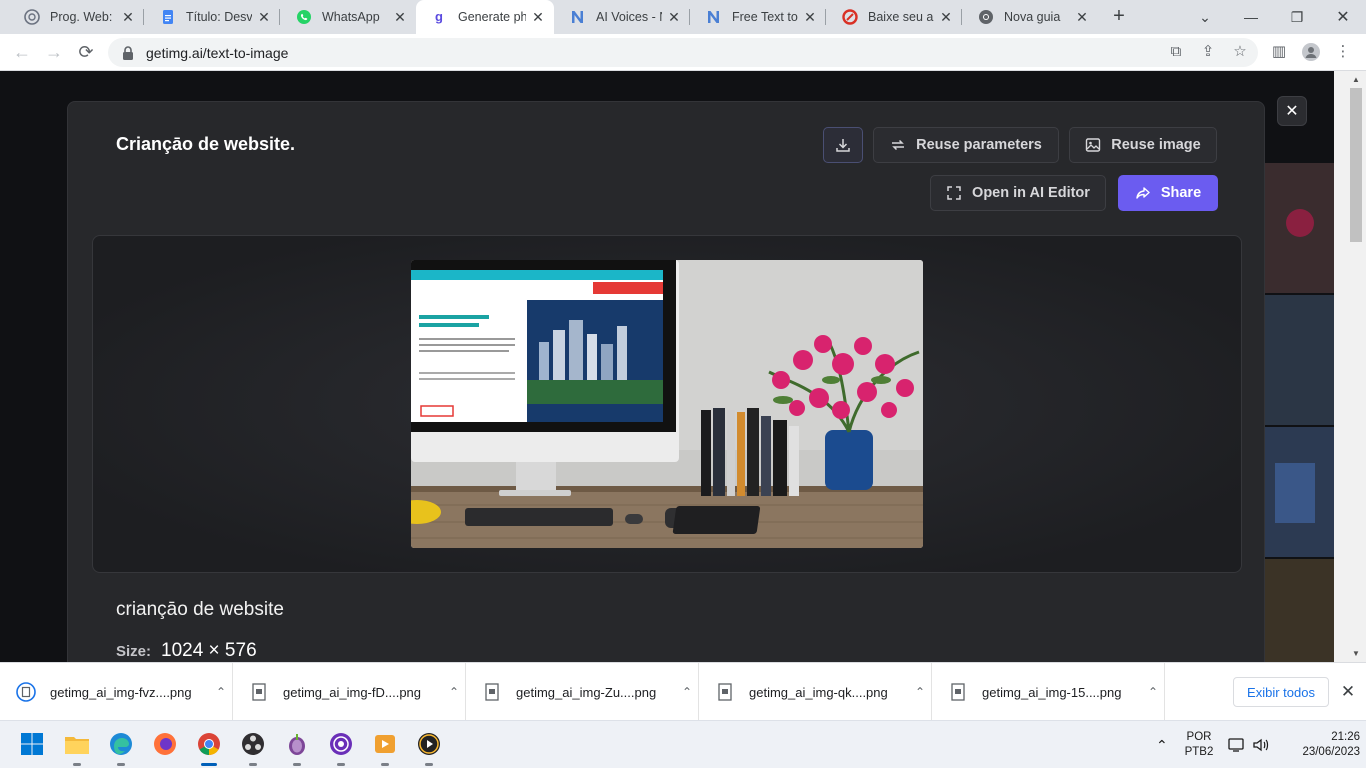  Describe the element at coordinates (1119, 17) in the screenshot. I see `new-tab-button: +` at that location.